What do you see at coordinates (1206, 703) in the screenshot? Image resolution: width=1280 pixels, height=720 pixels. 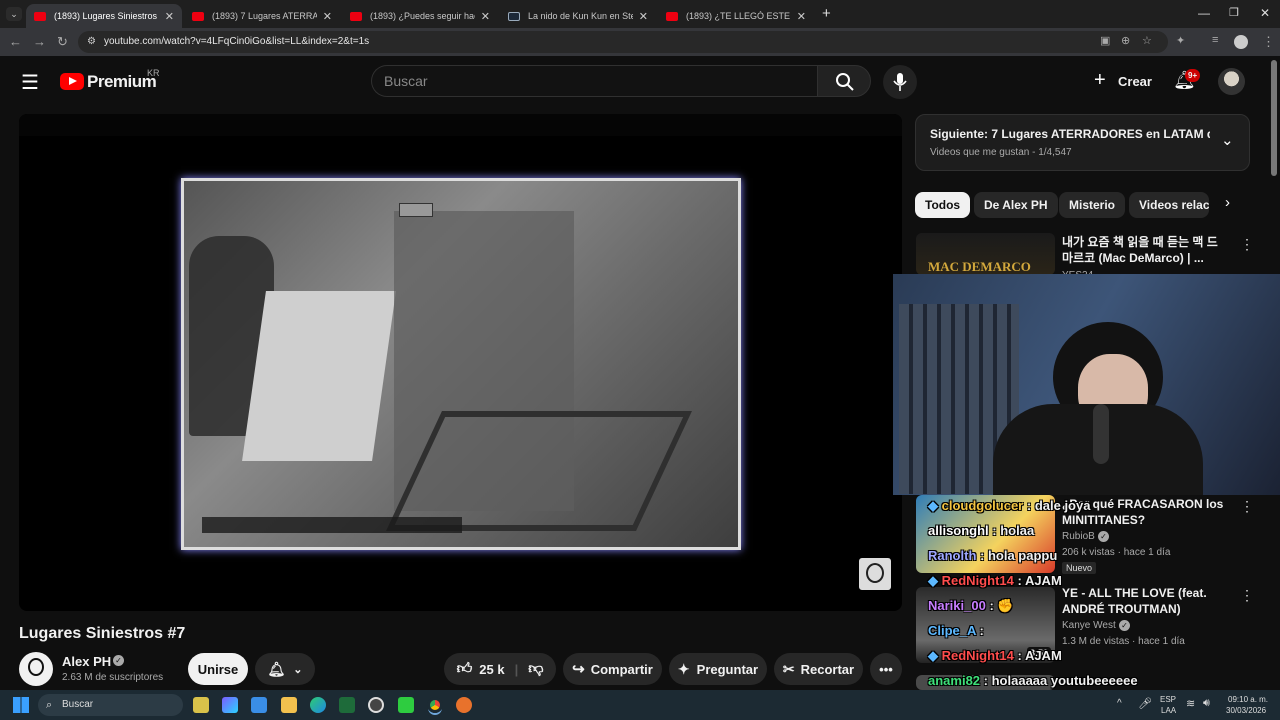 I see `volume-icon: 🔊︎` at bounding box center [1206, 703].